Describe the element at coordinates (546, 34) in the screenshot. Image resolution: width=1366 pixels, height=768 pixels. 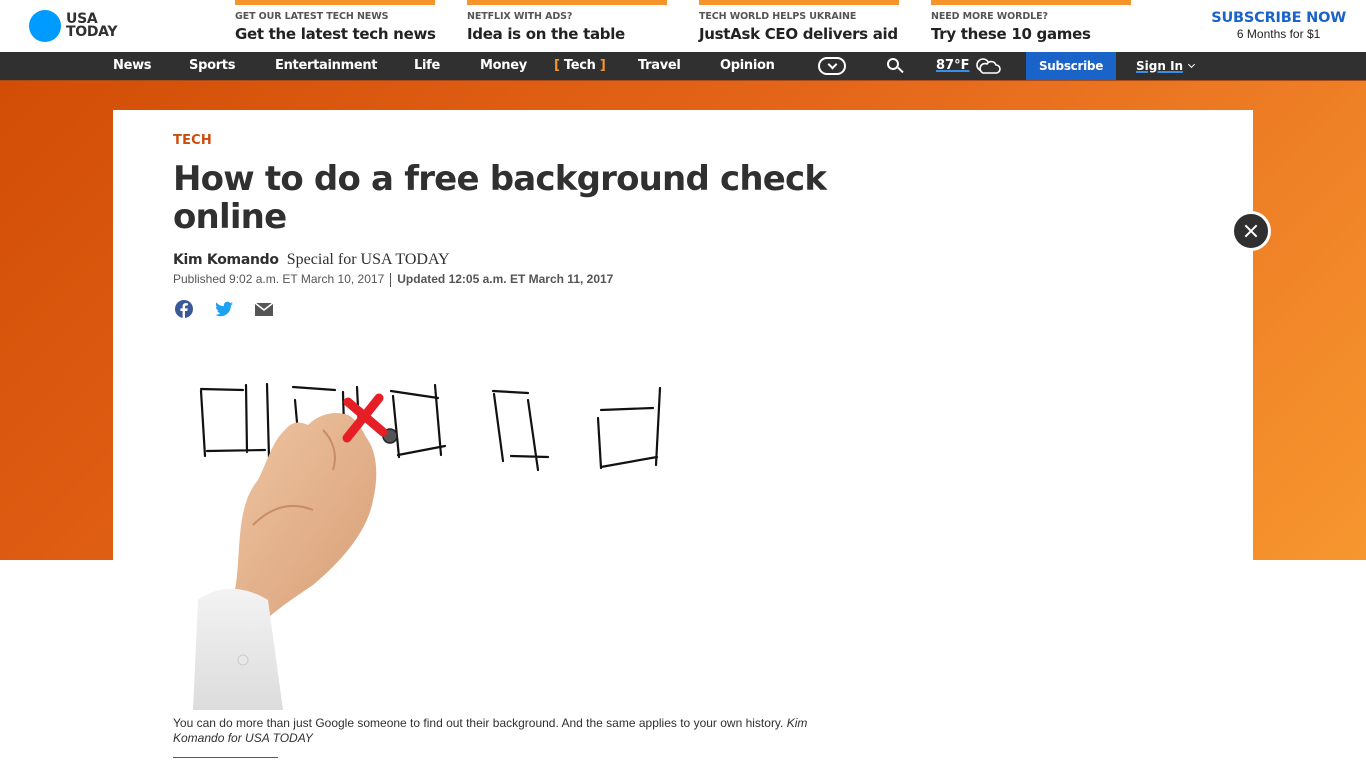
I see `promo-title: Idea is on the table` at that location.